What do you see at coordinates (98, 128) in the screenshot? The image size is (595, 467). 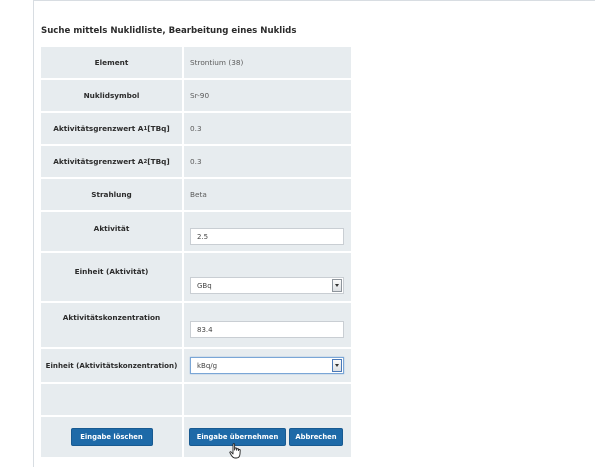 I see `a1-label-text: Aktivitätsgrenzwert A` at bounding box center [98, 128].